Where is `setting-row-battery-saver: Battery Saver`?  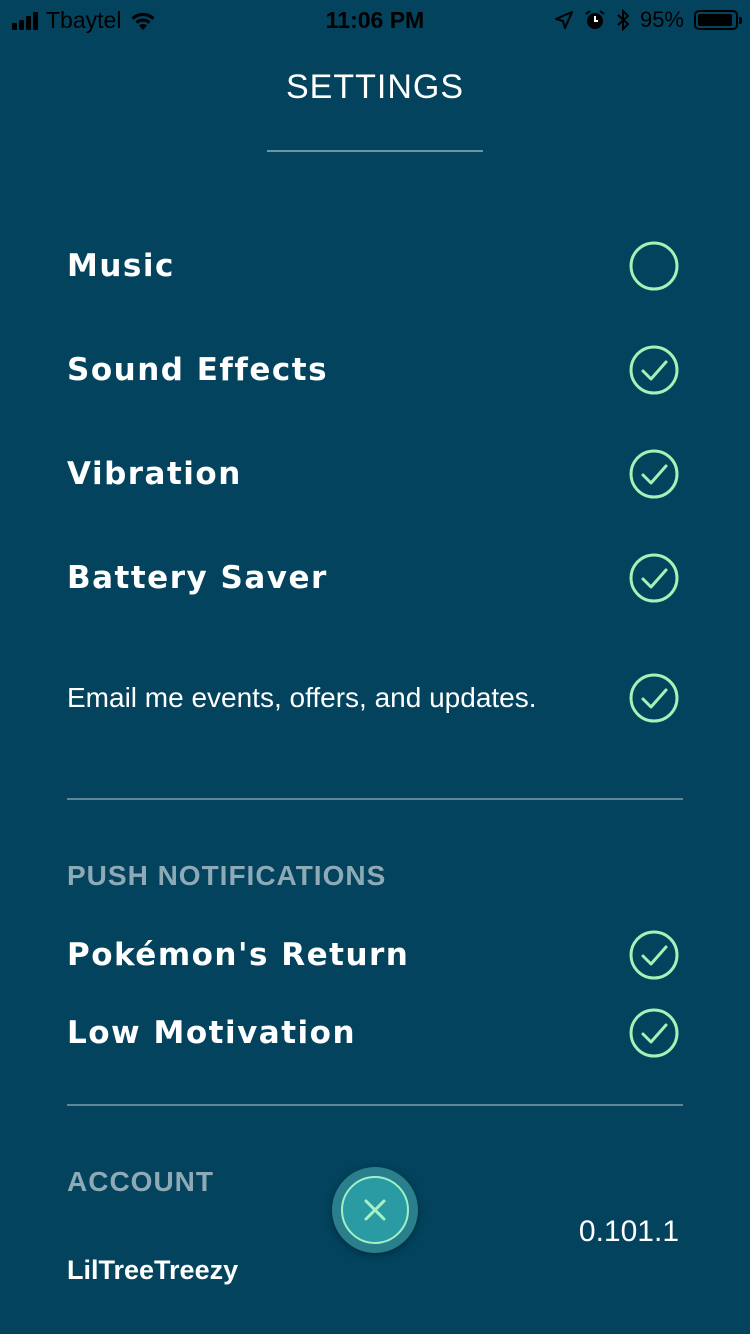
setting-row-battery-saver: Battery Saver is located at coordinates (373, 578).